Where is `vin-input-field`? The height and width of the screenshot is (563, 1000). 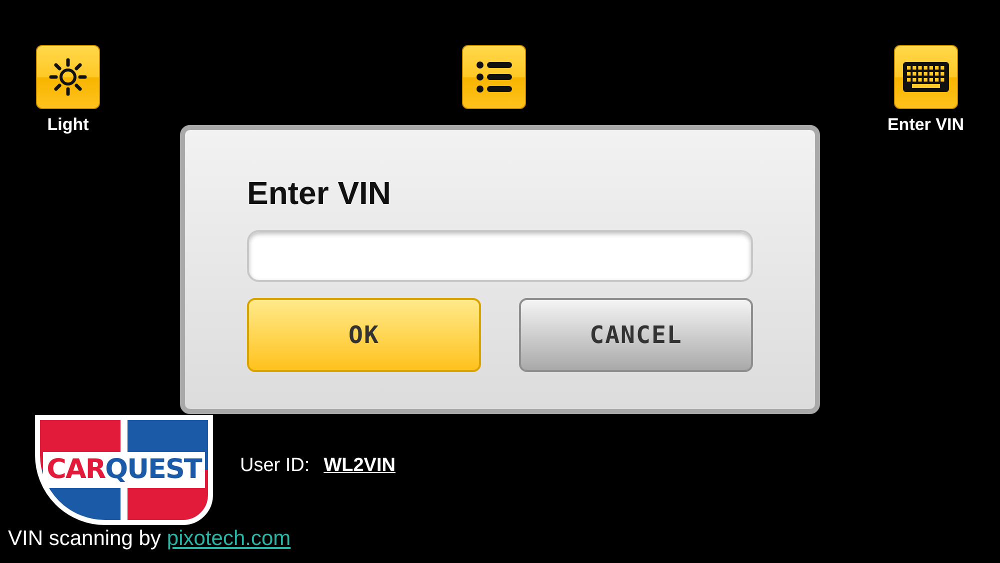
vin-input-field is located at coordinates (500, 256).